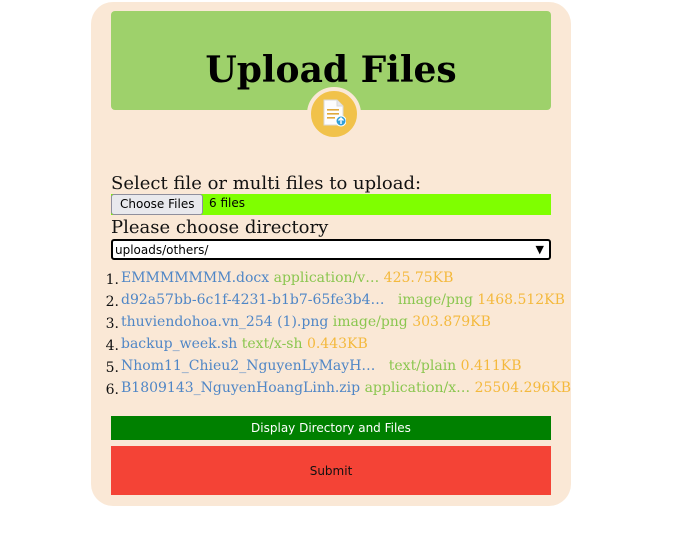  Describe the element at coordinates (227, 203) in the screenshot. I see `file-count-text: 6 files` at that location.